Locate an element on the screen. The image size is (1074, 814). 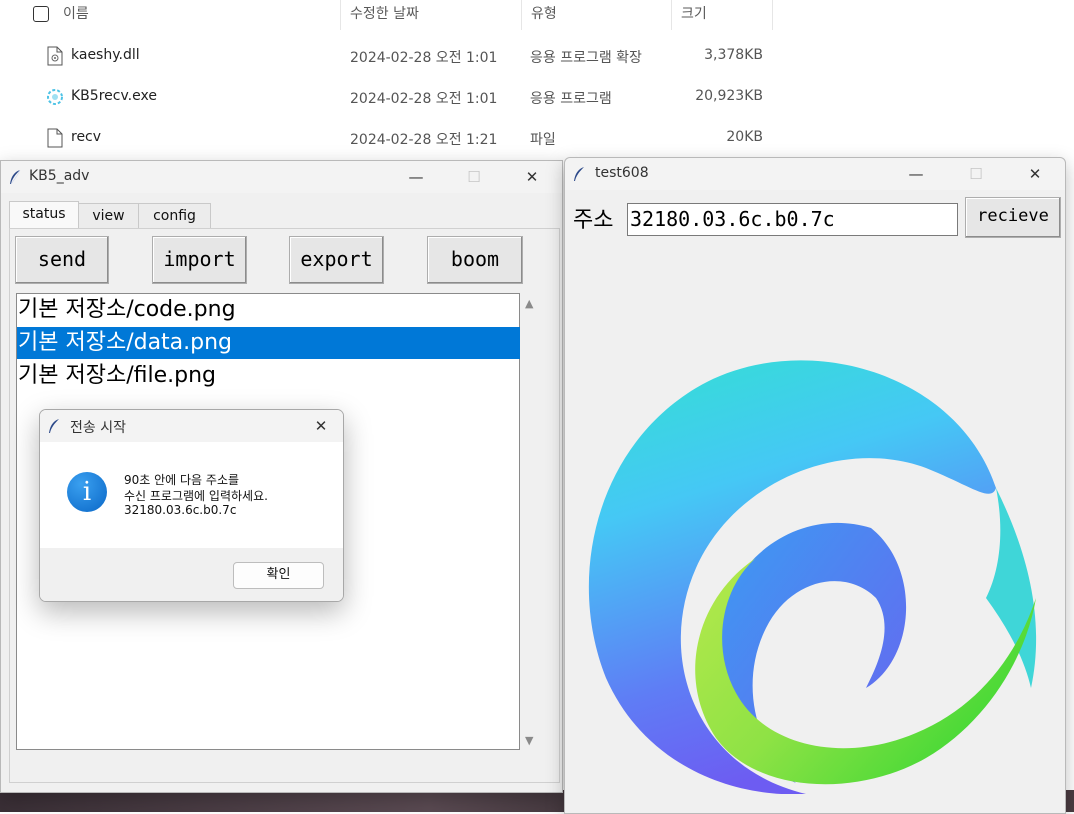
sort-caret-icon: ˄ is located at coordinates (185, 2).